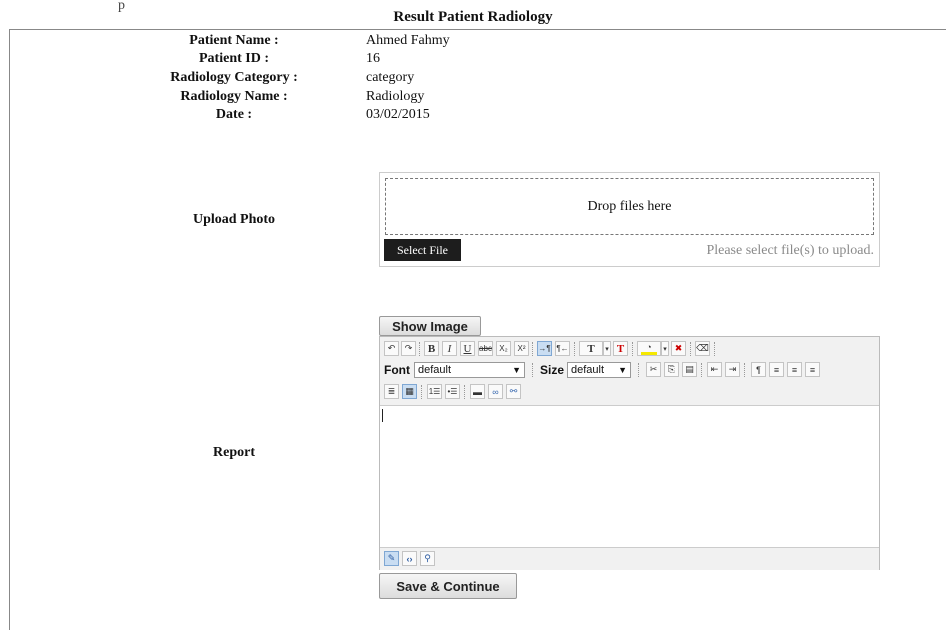 This screenshot has height=630, width=946. I want to click on text-color-icon: T, so click(591, 348).